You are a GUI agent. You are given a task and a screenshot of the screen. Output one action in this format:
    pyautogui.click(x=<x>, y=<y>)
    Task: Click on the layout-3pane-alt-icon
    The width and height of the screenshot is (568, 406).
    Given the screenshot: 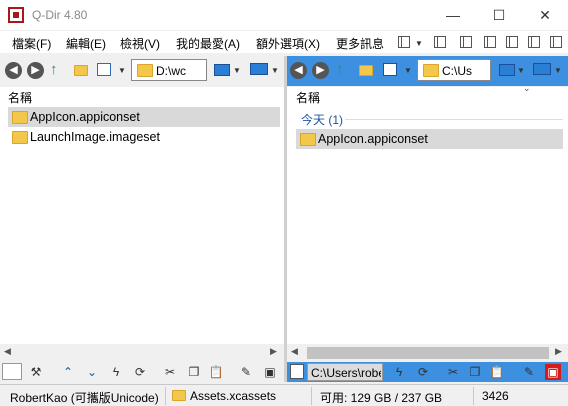 What is the action you would take?
    pyautogui.click(x=490, y=42)
    